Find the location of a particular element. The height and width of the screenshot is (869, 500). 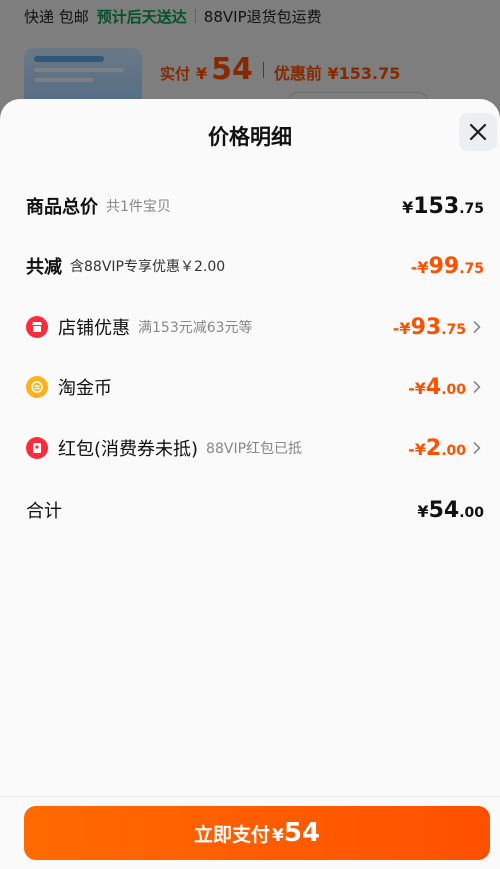

shipping-method: 快递 包邮 is located at coordinates (56, 16).